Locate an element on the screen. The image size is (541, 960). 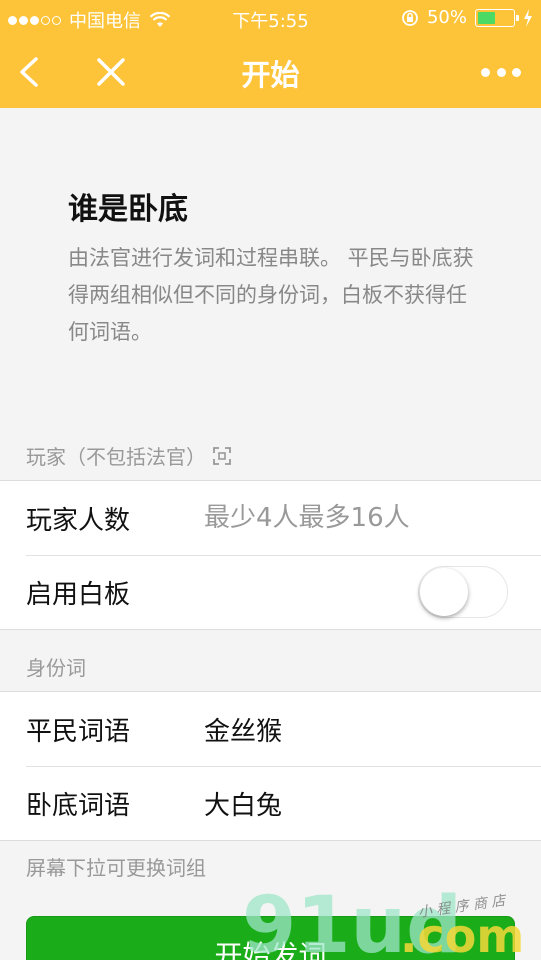
blank-toggle-switch is located at coordinates (463, 592).